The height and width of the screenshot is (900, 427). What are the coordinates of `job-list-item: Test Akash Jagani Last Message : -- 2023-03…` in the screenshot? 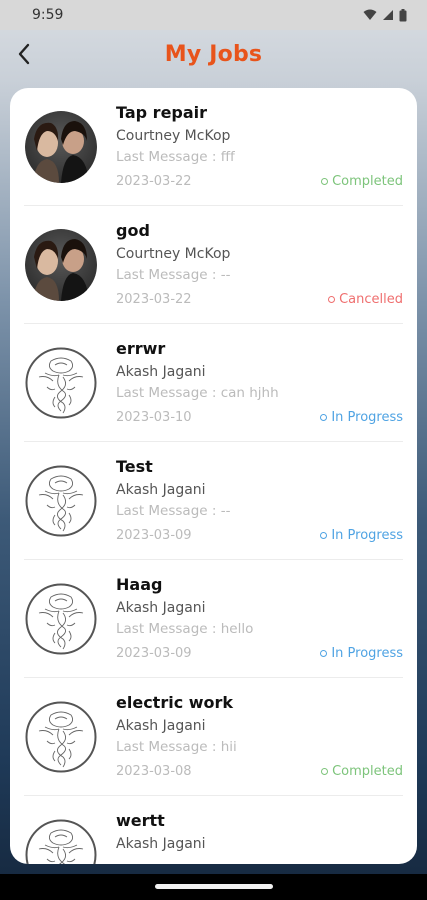 It's located at (213, 501).